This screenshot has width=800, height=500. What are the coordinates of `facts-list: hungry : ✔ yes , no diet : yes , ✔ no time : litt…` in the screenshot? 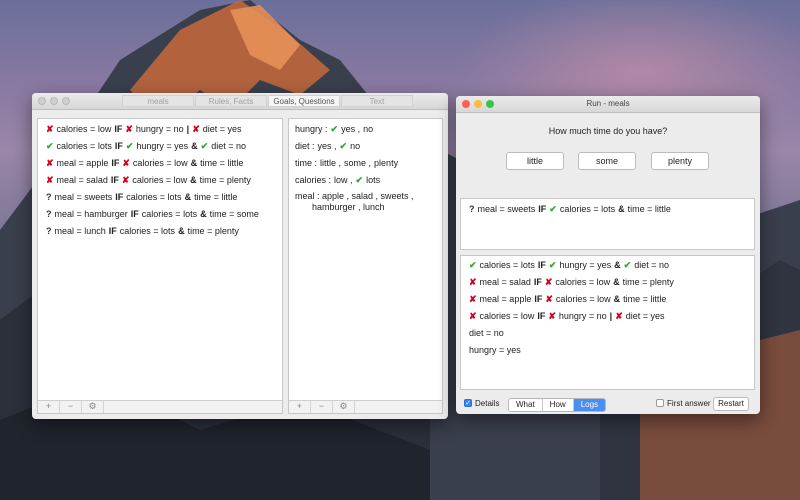 It's located at (365, 154).